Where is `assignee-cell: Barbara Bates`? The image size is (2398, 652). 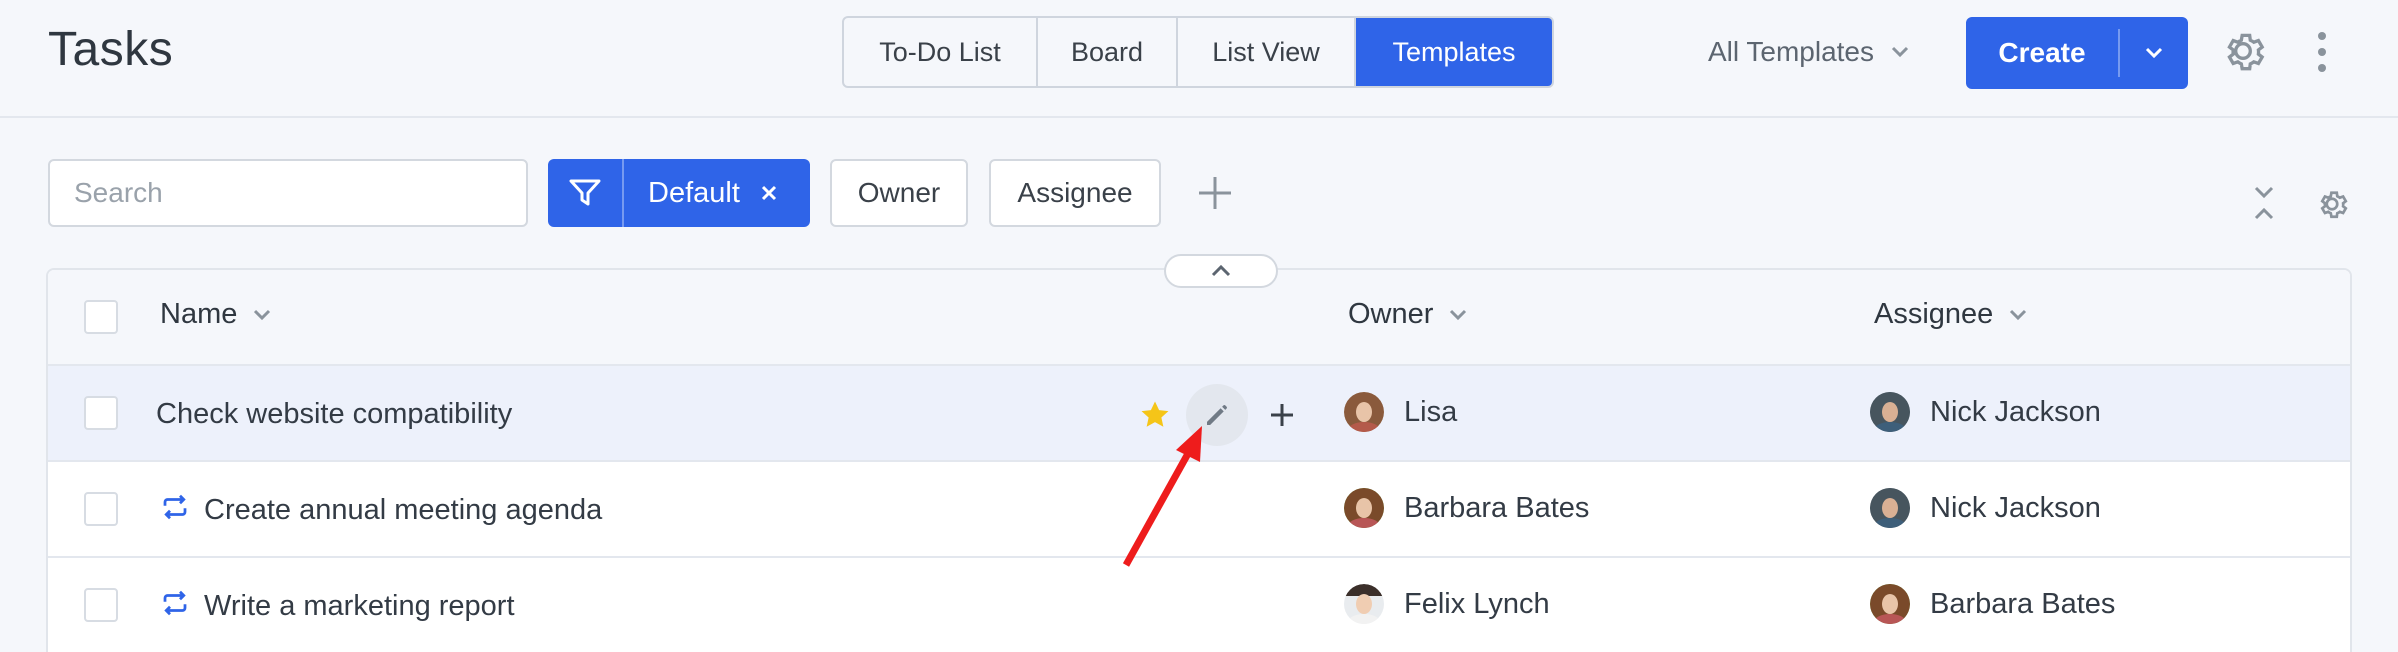
assignee-cell: Barbara Bates is located at coordinates (1992, 604).